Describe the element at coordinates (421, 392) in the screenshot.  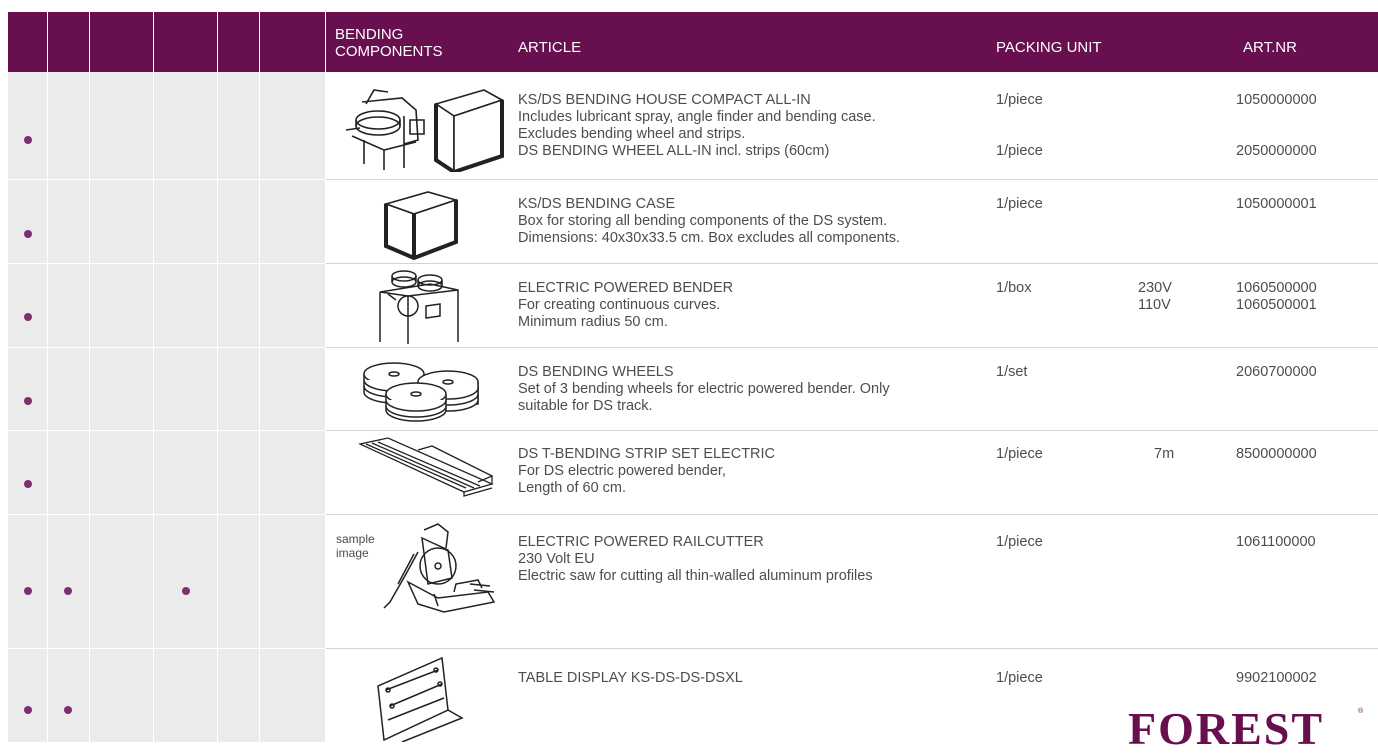
I see `bending-wheels-icon` at that location.